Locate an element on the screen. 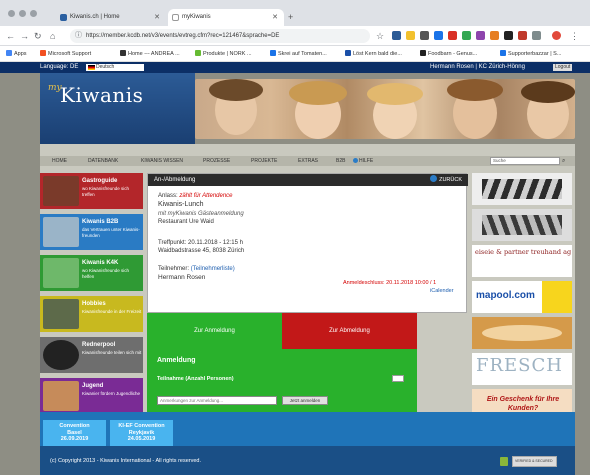 The width and height of the screenshot is (590, 475). help-icon is located at coordinates (355, 160).